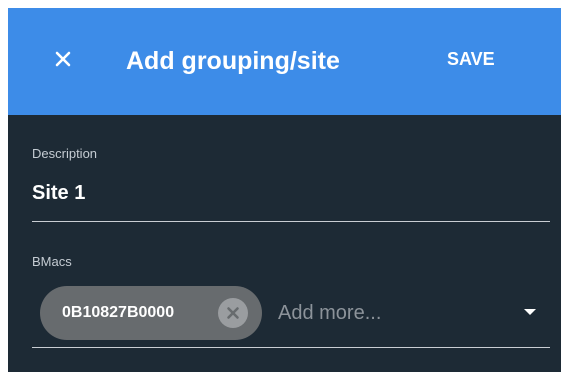 The width and height of the screenshot is (569, 372). What do you see at coordinates (58, 193) in the screenshot?
I see `description-input: Site 1` at bounding box center [58, 193].